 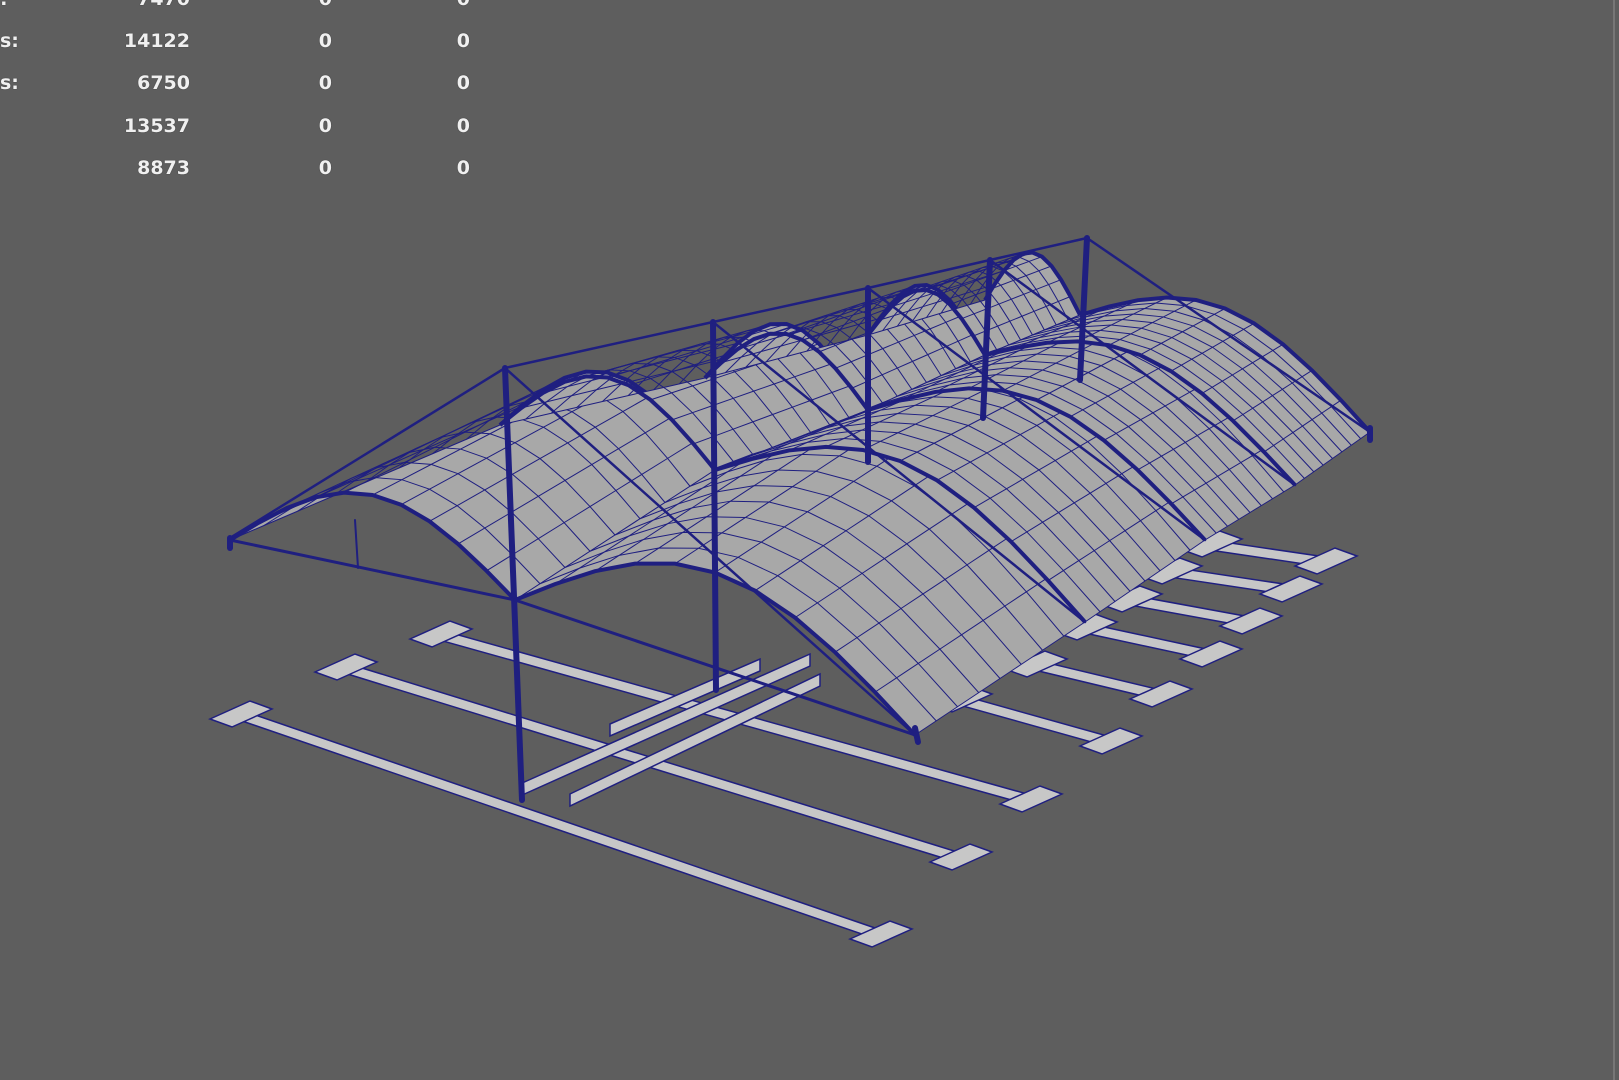 What do you see at coordinates (714, 506) in the screenshot?
I see `column-mast` at bounding box center [714, 506].